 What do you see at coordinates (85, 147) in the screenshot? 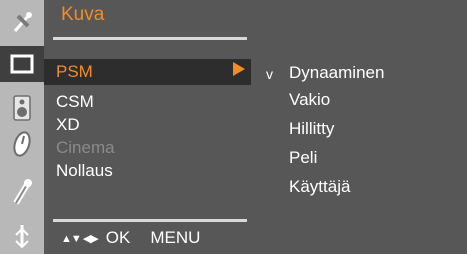
I see `menu-item-cinema: Cinema` at bounding box center [85, 147].